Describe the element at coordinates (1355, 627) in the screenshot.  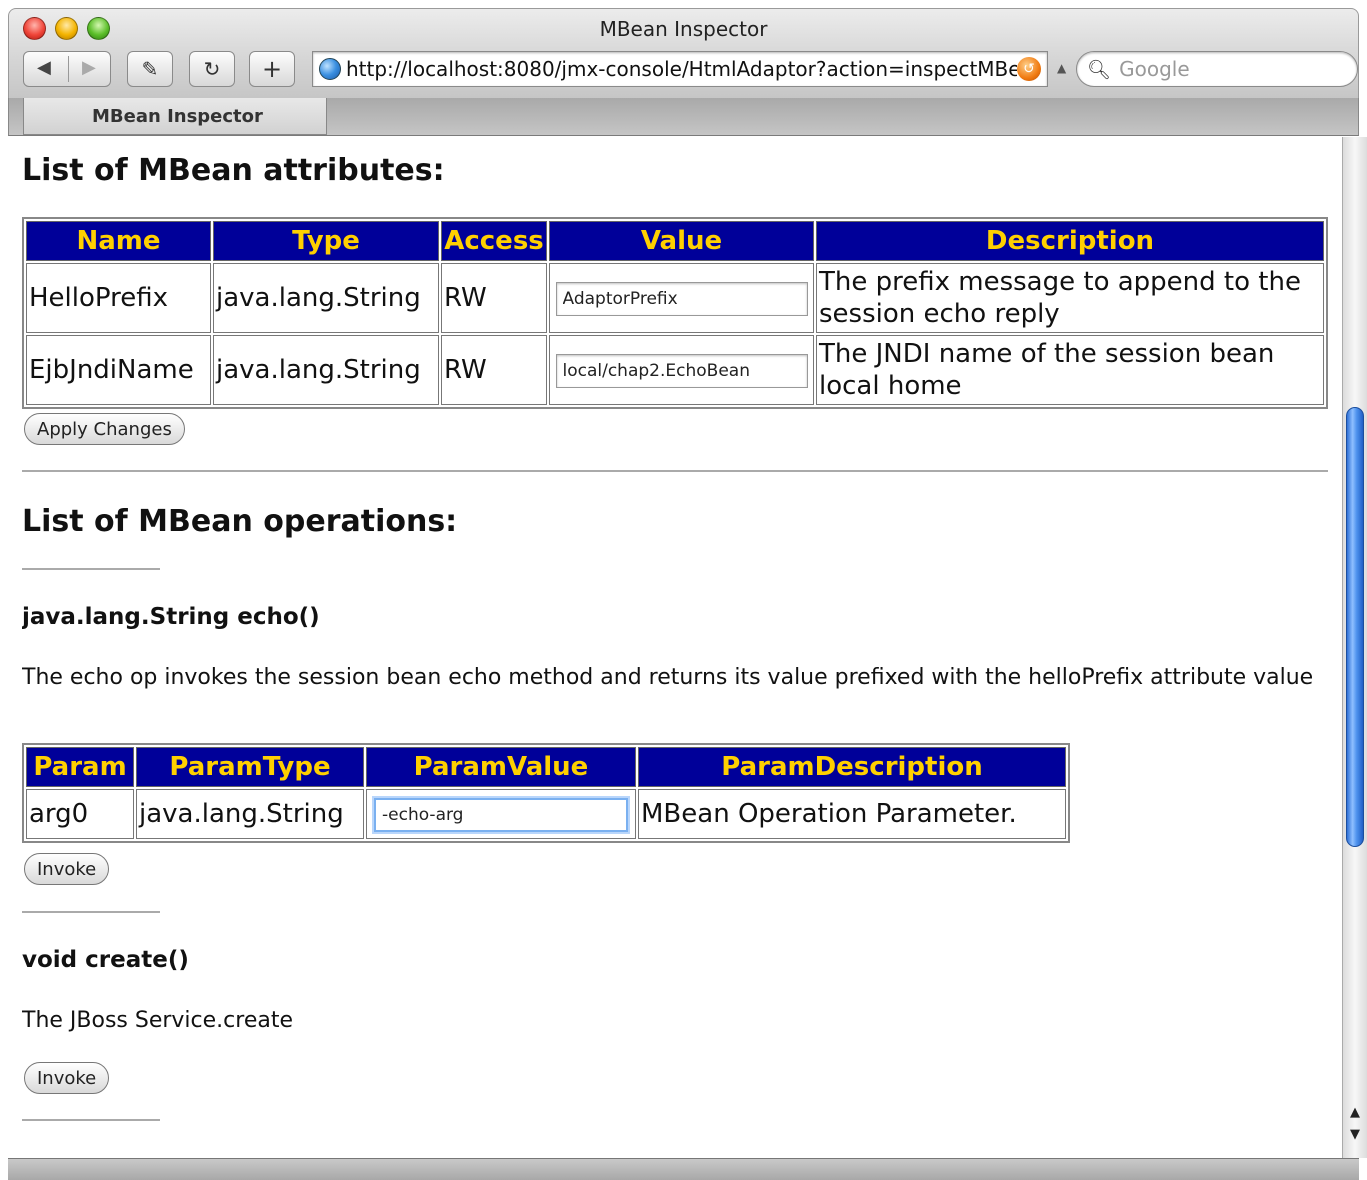
I see `scrollbar-thumb` at that location.